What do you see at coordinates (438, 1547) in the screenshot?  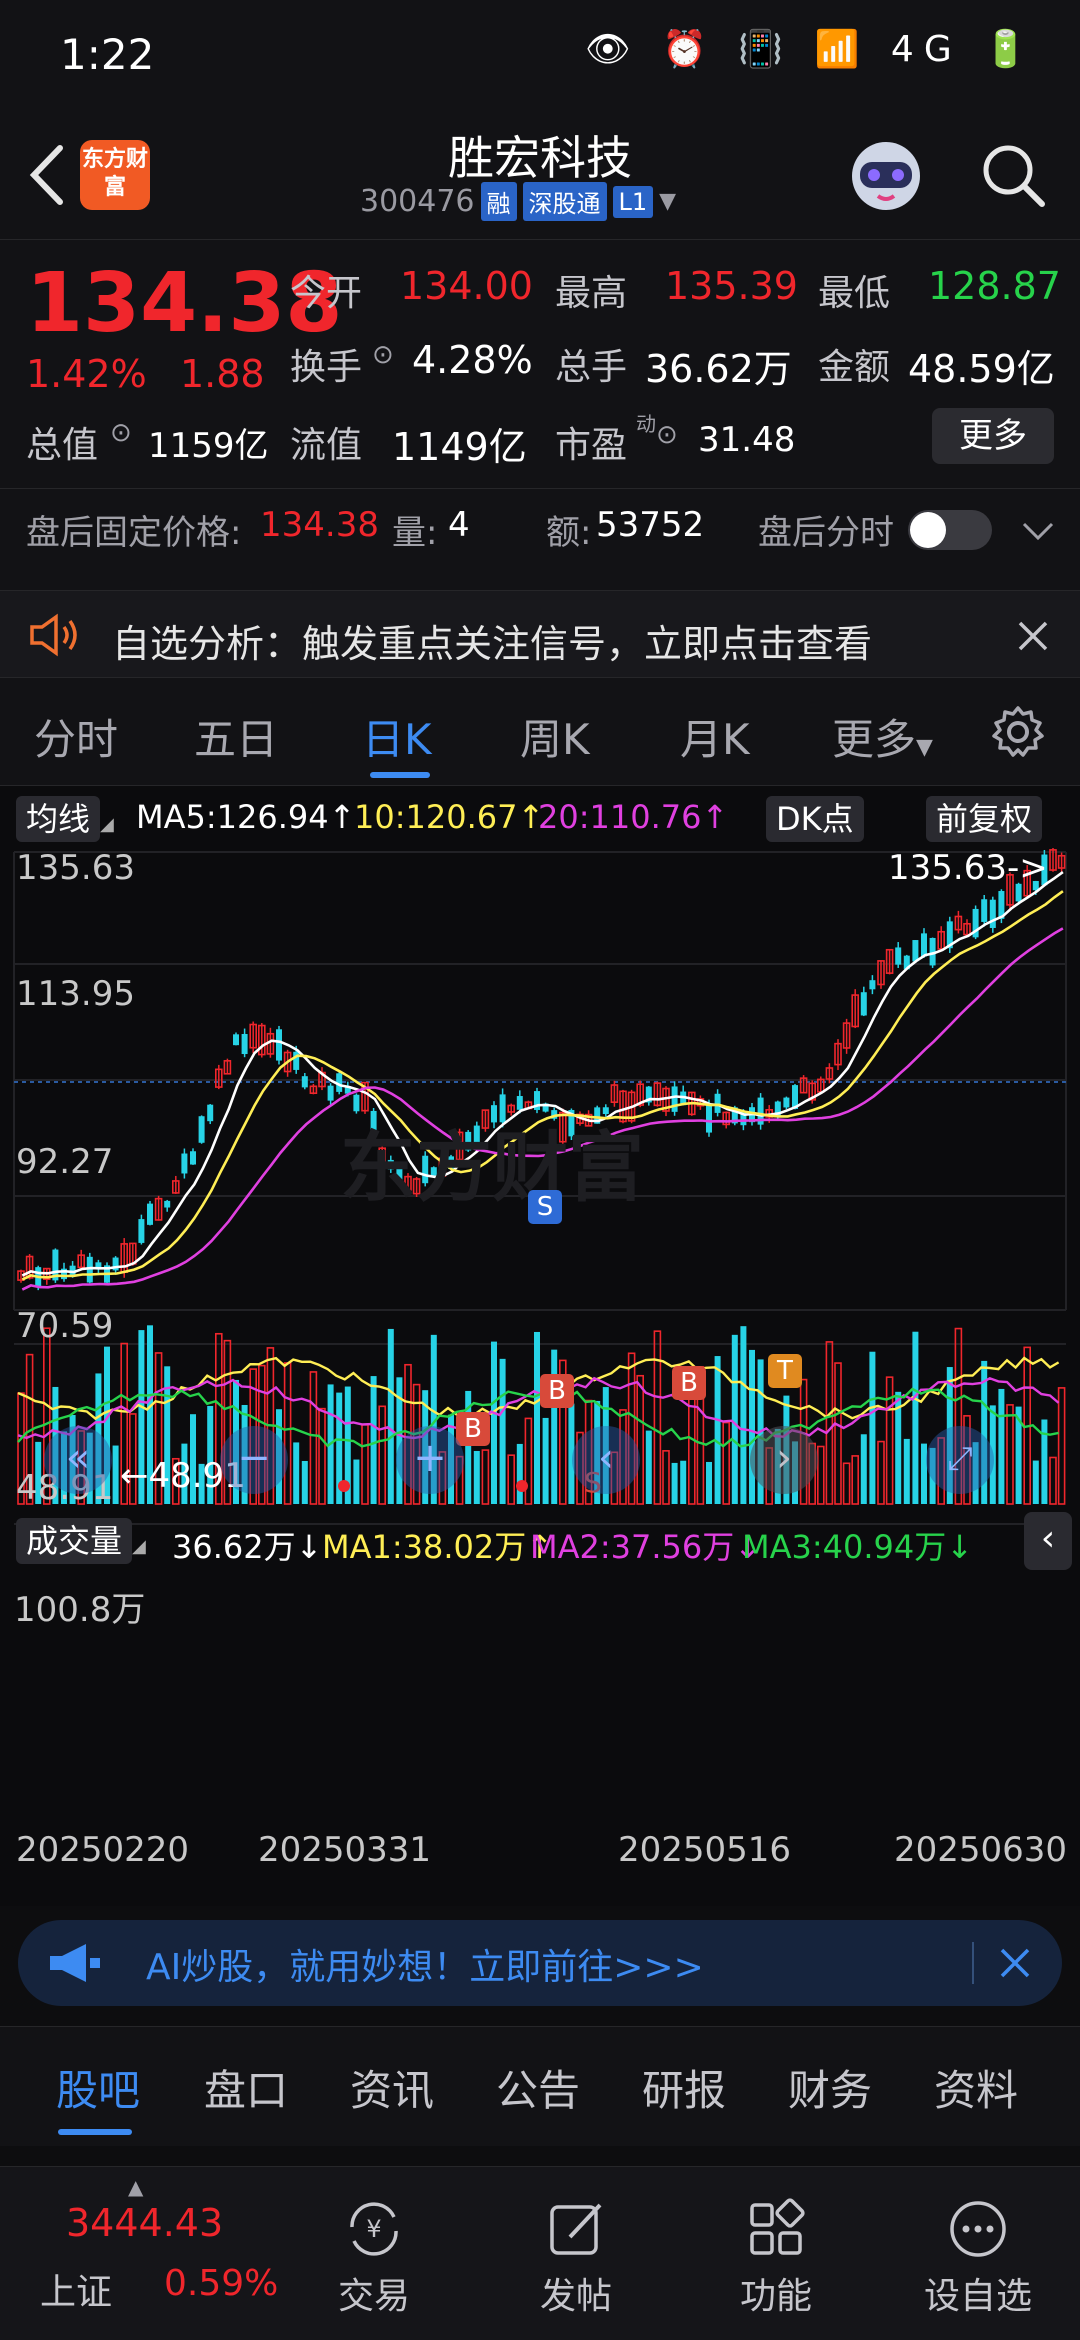 I see `vol-ma1: MA1:38.02万↑` at bounding box center [438, 1547].